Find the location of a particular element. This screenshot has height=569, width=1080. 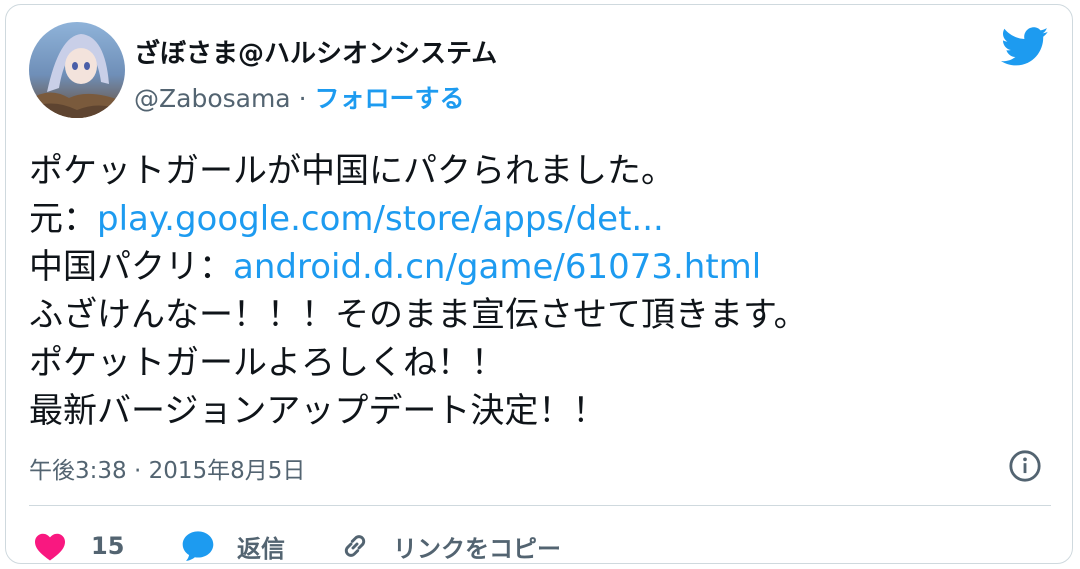

copy-link-label: リンクをコピー is located at coordinates (477, 548).